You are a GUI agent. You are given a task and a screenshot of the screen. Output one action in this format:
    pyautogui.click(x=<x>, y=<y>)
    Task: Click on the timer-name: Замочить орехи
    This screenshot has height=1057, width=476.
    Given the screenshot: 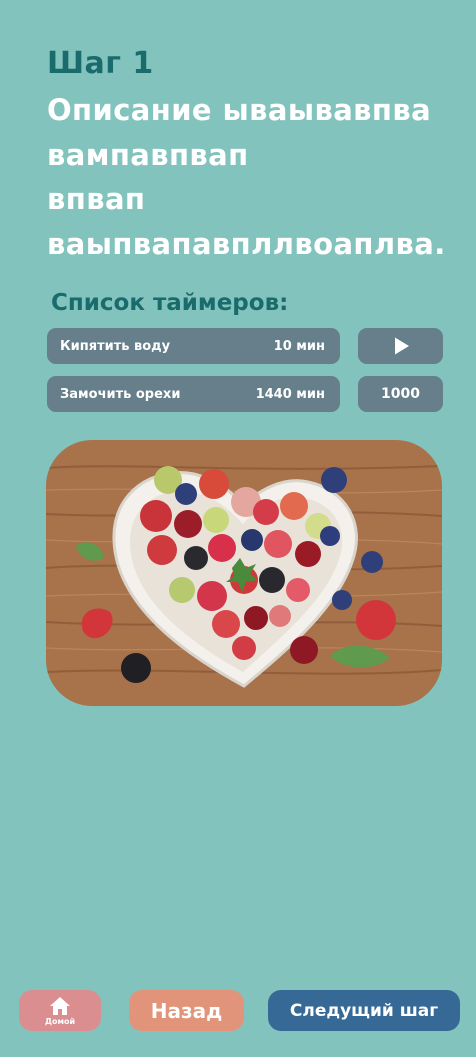 What is the action you would take?
    pyautogui.click(x=120, y=394)
    